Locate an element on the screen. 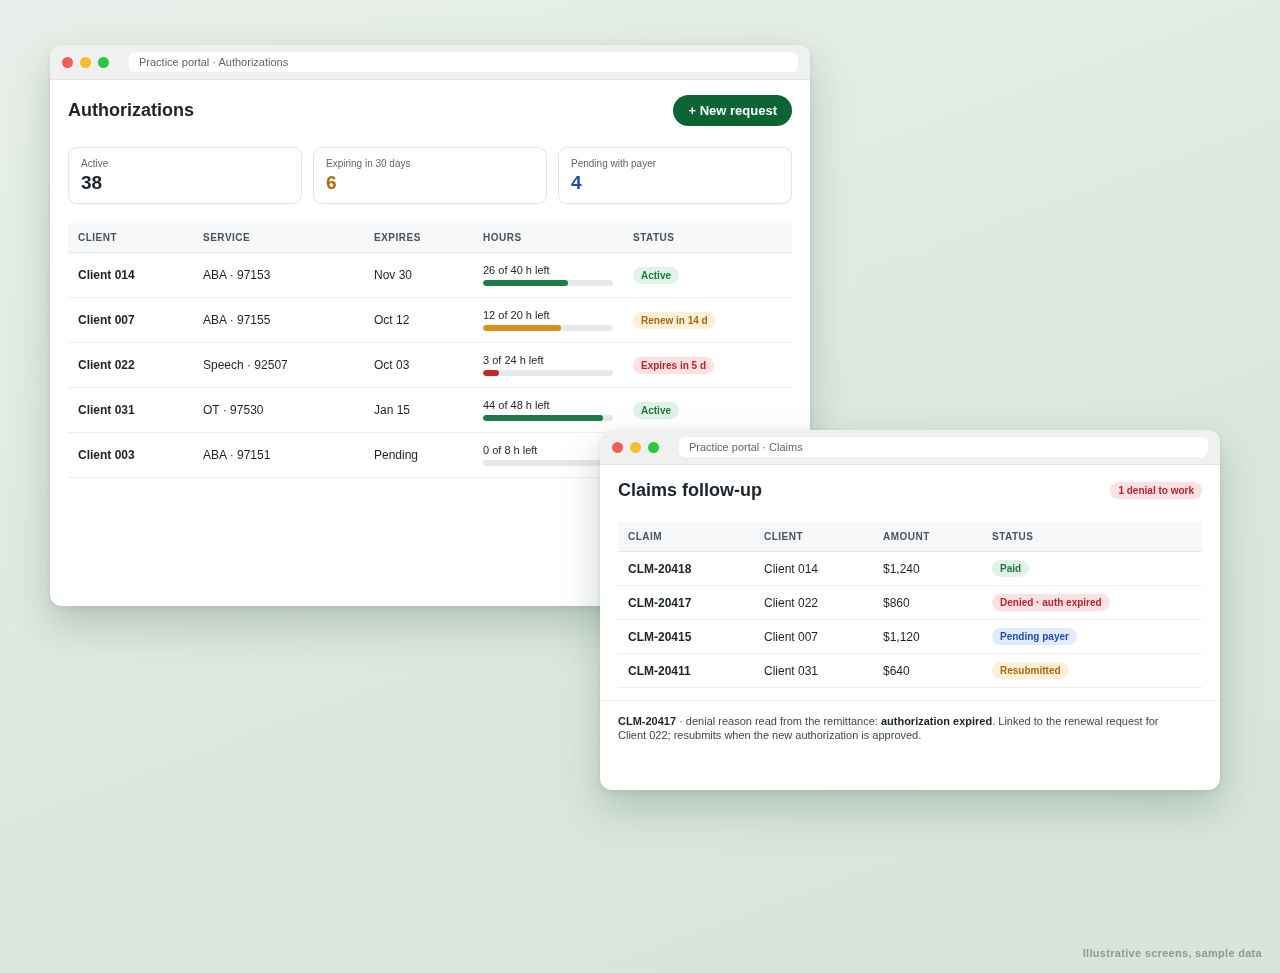 Image resolution: width=1280 pixels, height=973 pixels. table-cell-text: Speech · 92507 is located at coordinates (245, 365).